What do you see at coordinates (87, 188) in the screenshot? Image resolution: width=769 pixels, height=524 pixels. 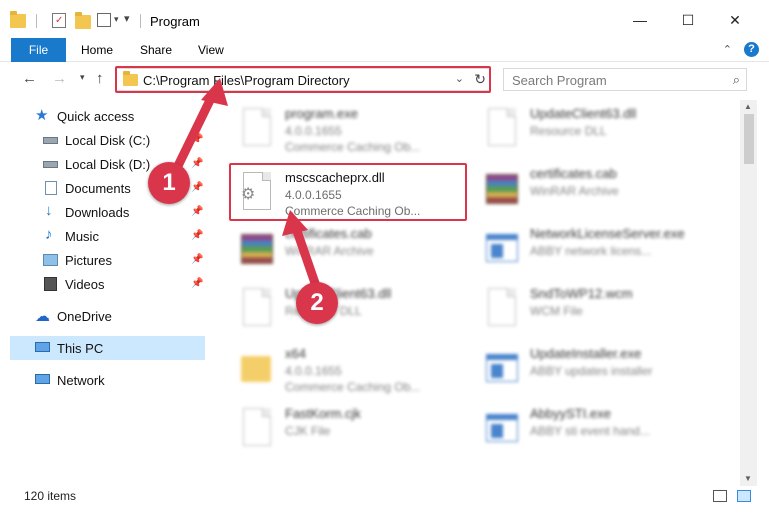 I see `sidebar-item-documents: Documents` at bounding box center [87, 188].